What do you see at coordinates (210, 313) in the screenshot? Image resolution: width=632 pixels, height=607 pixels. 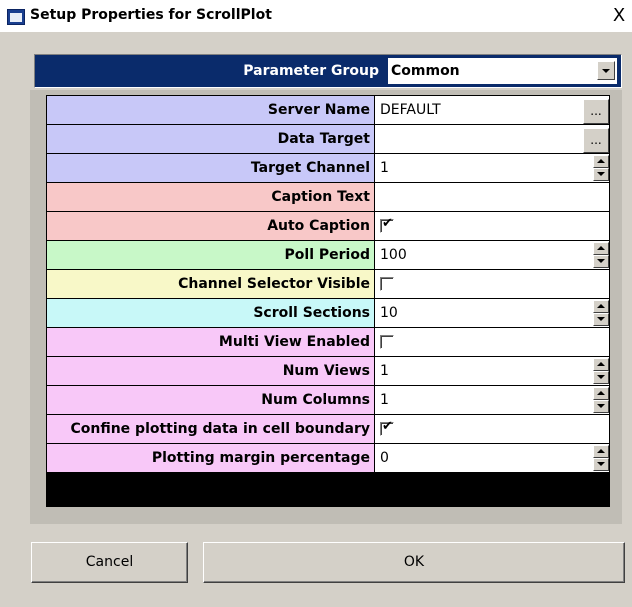 I see `property-label: Scroll Sections` at bounding box center [210, 313].